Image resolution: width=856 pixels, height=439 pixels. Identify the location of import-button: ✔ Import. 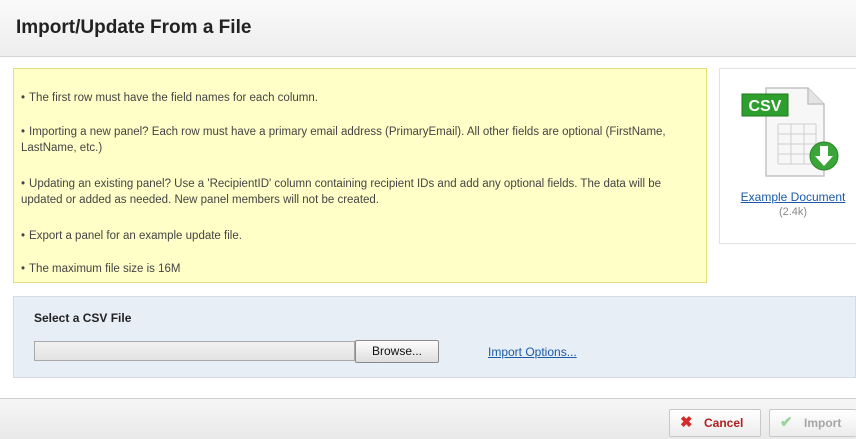
(812, 423).